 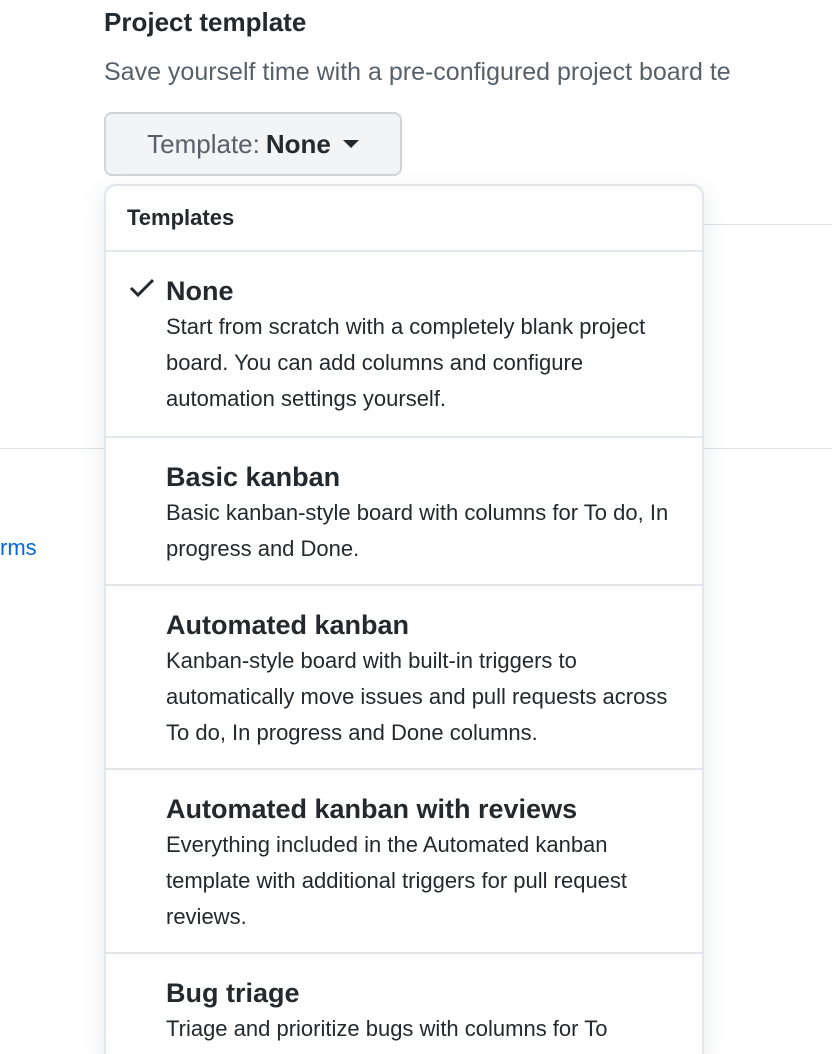 What do you see at coordinates (142, 288) in the screenshot?
I see `check-icon` at bounding box center [142, 288].